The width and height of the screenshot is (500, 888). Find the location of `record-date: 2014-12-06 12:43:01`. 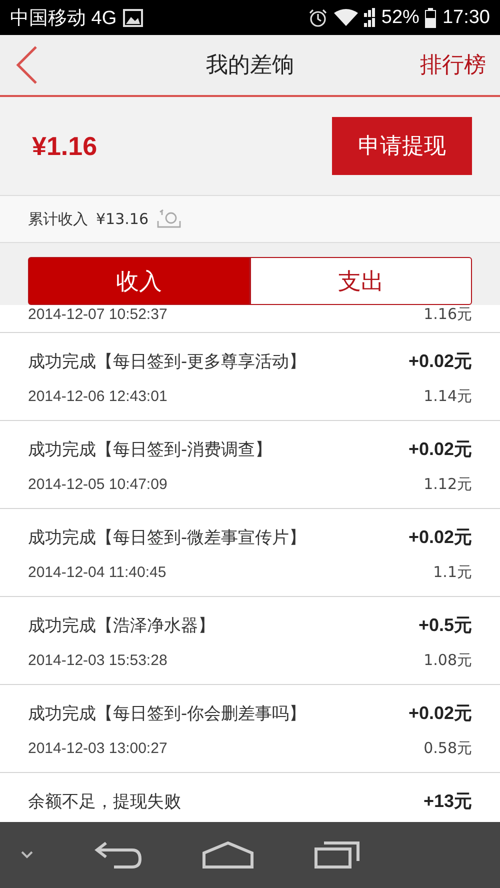

record-date: 2014-12-06 12:43:01 is located at coordinates (98, 396).